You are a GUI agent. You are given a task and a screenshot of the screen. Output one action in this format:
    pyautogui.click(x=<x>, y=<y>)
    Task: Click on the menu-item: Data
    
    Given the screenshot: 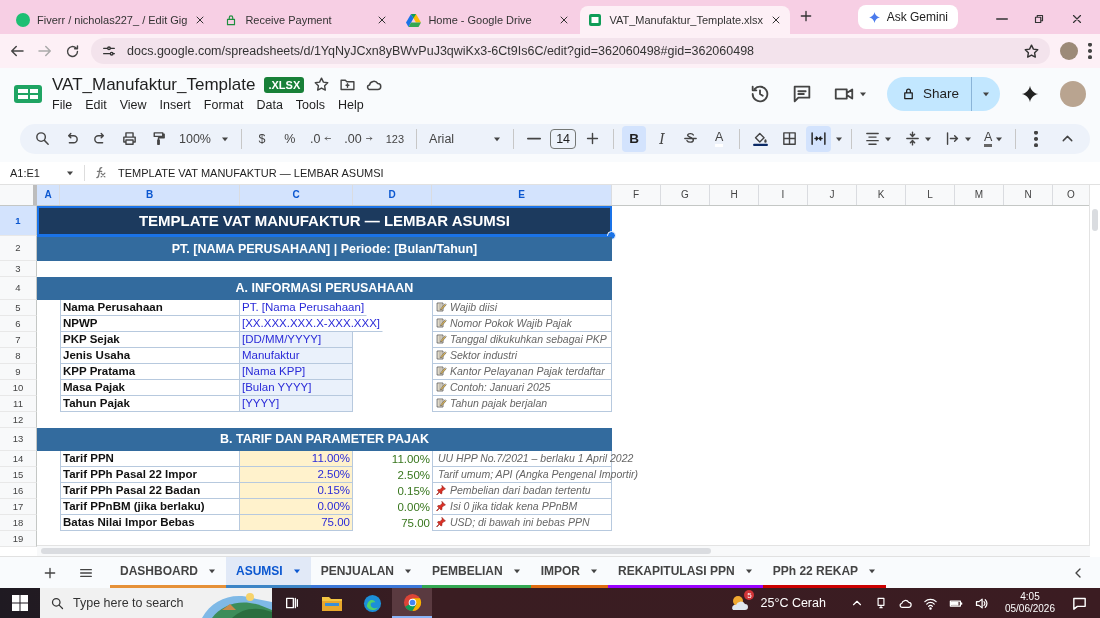 What is the action you would take?
    pyautogui.click(x=273, y=104)
    